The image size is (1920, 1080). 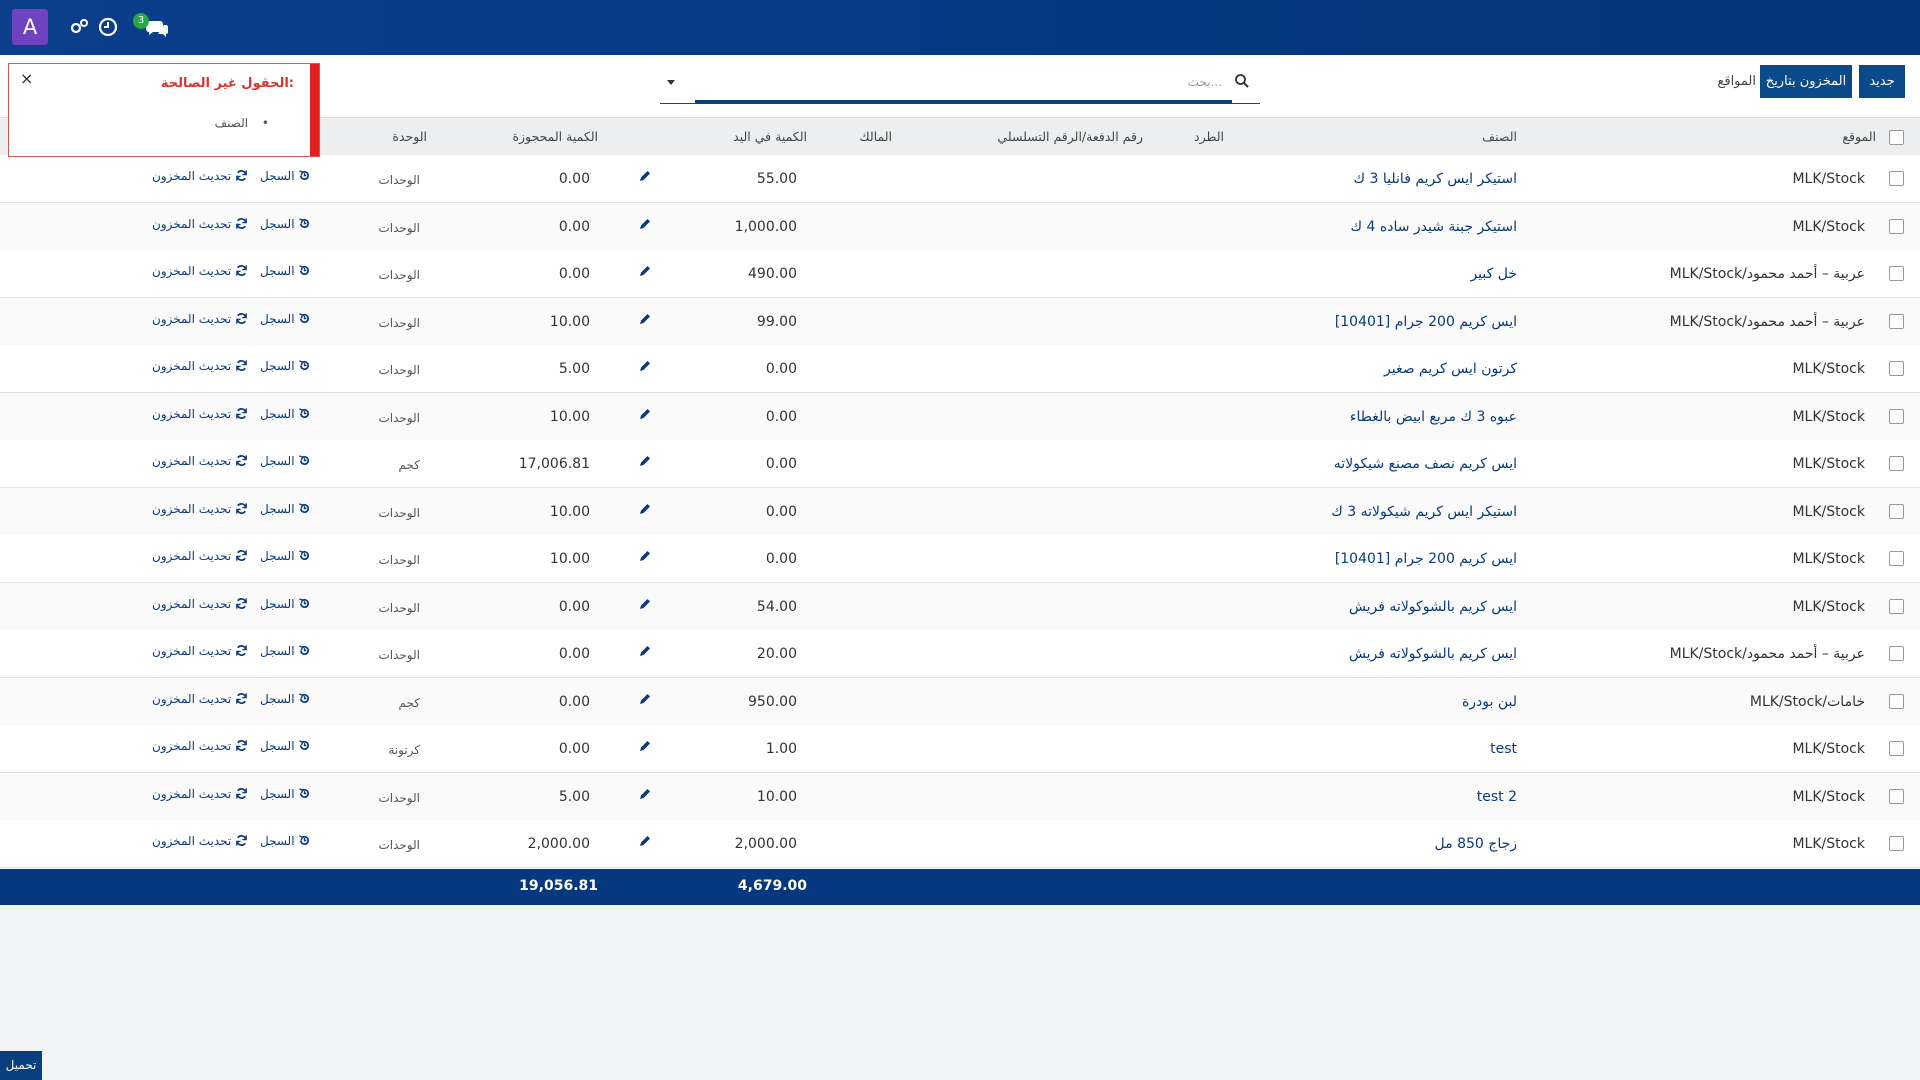 I want to click on close-icon: ×, so click(x=26, y=78).